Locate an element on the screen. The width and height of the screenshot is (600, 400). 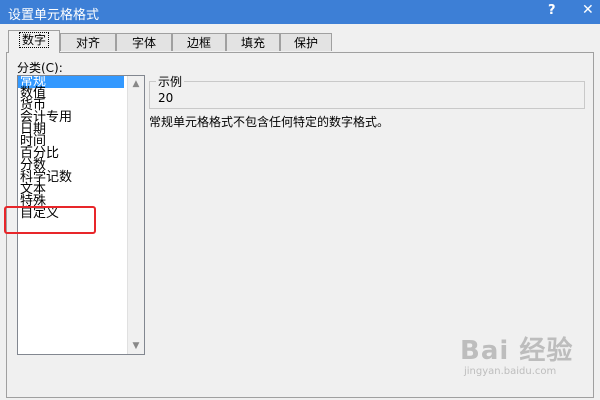
sample-group: 示例 20 is located at coordinates (367, 91).